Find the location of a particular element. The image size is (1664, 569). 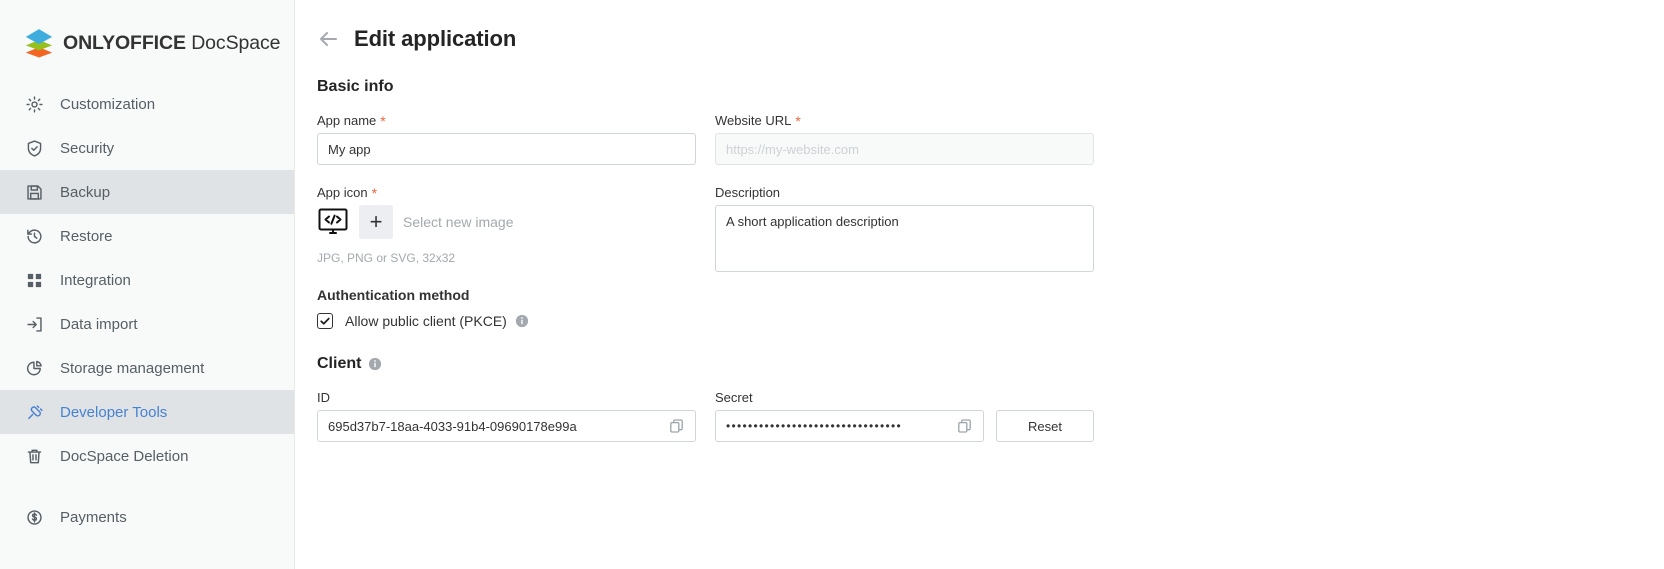

app-icon-label: App icon * is located at coordinates (506, 192).